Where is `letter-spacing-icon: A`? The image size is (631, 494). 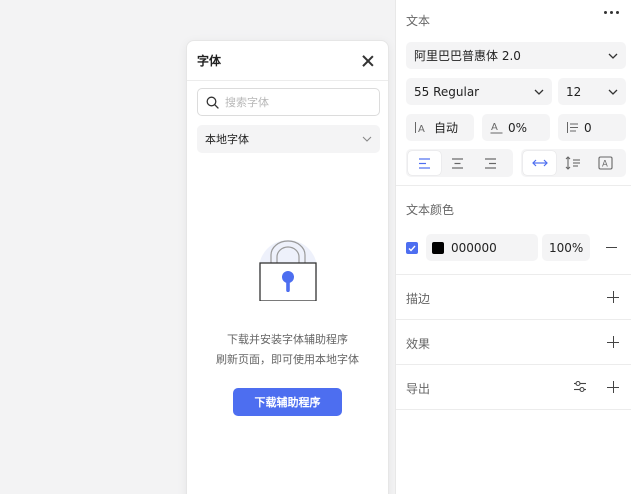
letter-spacing-icon: A is located at coordinates (496, 128).